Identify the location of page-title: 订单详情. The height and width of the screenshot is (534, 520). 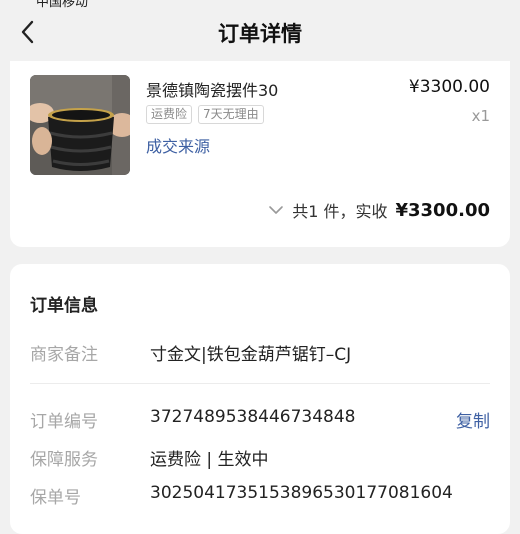
(260, 34).